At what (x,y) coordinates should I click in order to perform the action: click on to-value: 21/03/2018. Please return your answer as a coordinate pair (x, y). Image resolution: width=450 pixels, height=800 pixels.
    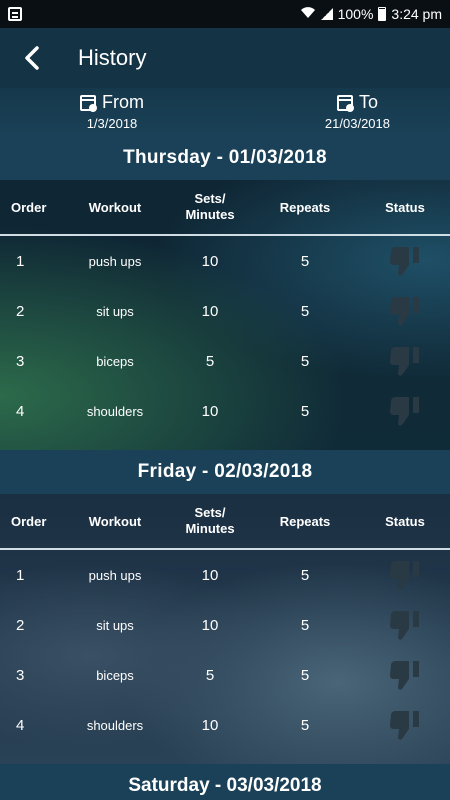
    Looking at the image, I should click on (357, 123).